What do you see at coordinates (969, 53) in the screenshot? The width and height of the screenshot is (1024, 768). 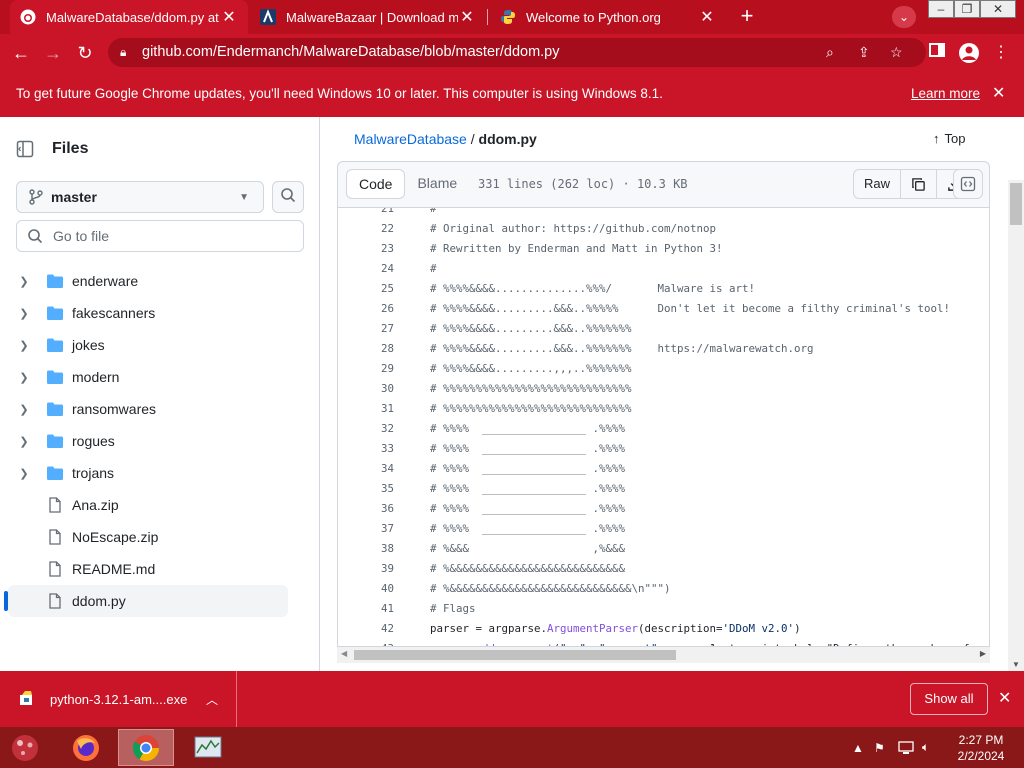 I see `profile-avatar-icon` at bounding box center [969, 53].